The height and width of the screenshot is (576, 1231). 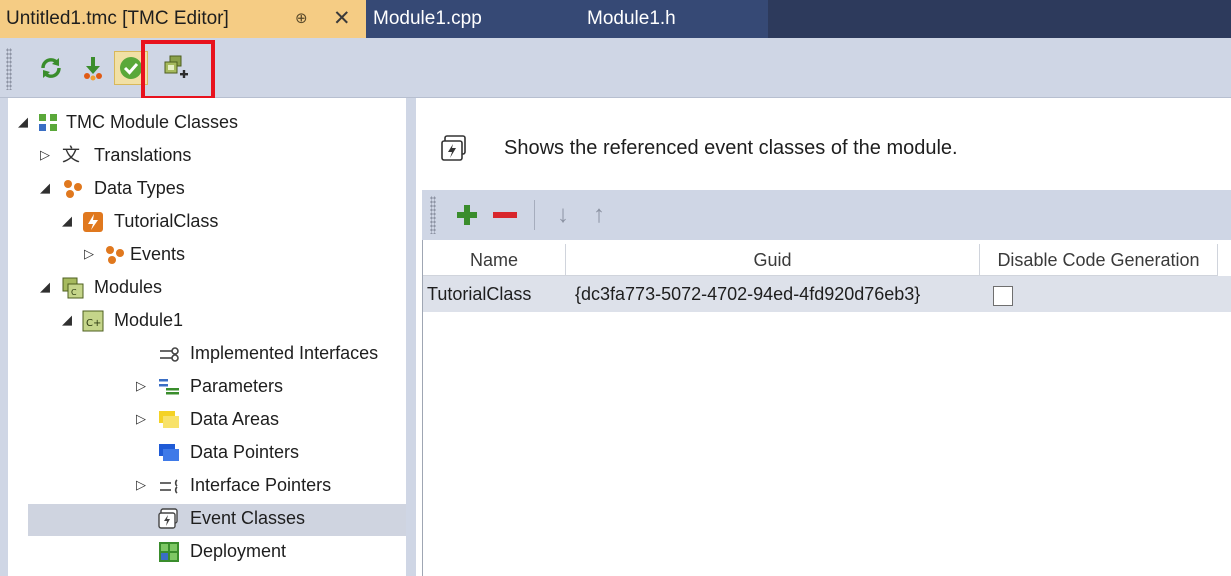 What do you see at coordinates (1099, 260) in the screenshot?
I see `column-header-disable-code-generation: Disable Code Generation` at bounding box center [1099, 260].